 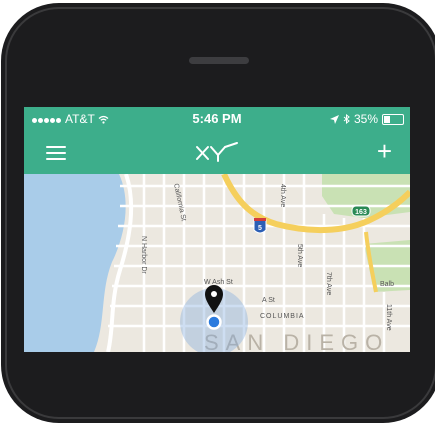 I want to click on map-pin-hole, so click(x=214, y=294).